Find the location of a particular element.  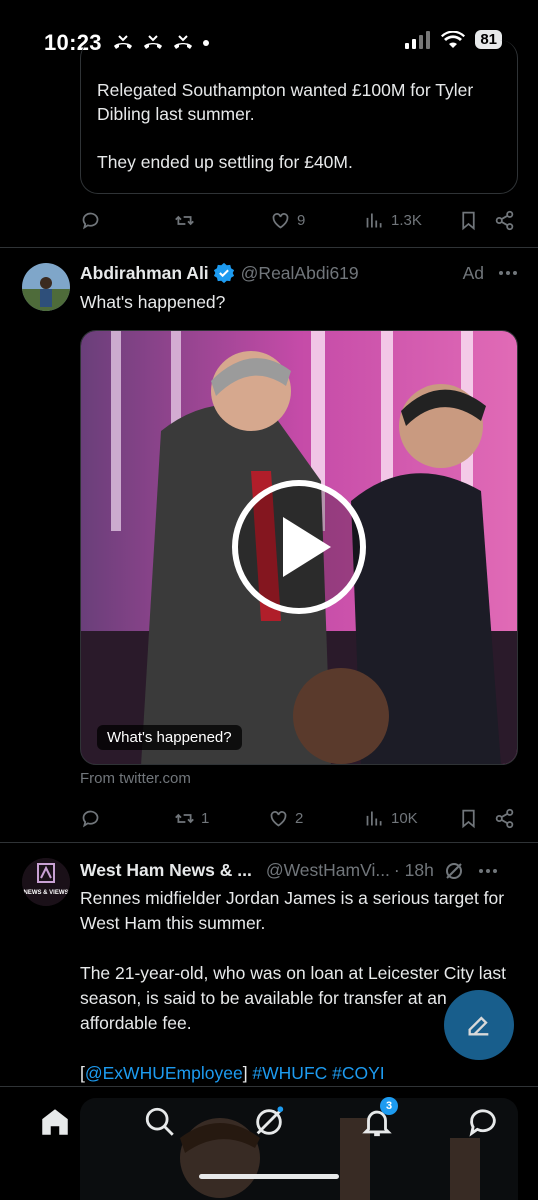

like-button: 9 is located at coordinates (287, 220).